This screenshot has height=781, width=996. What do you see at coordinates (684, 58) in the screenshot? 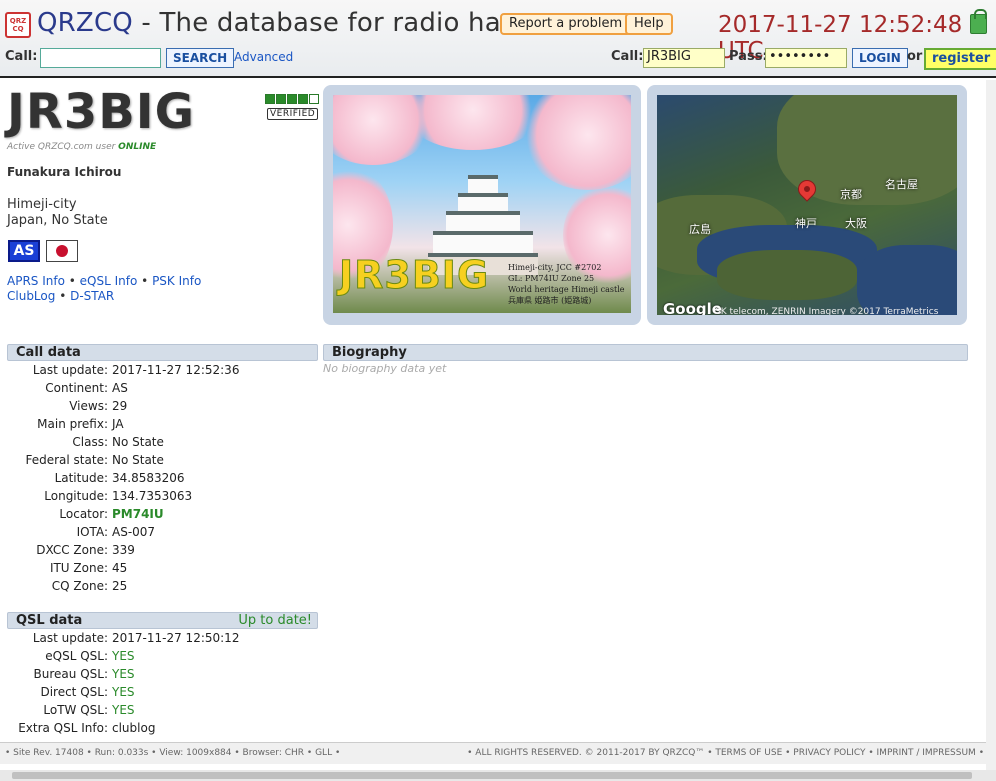
I see `login-call-input: JR3BIG` at bounding box center [684, 58].